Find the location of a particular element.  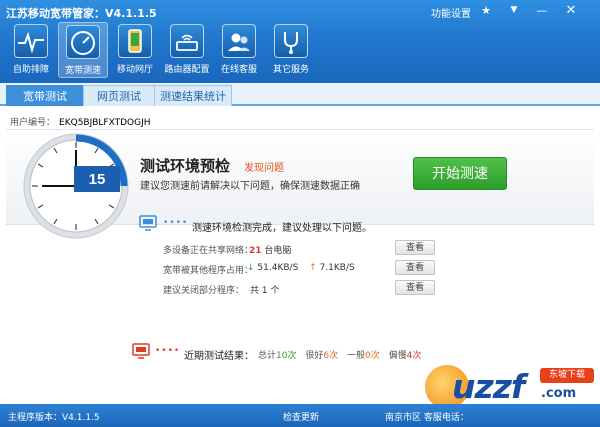

bandwidth-usage-value: ↓ 51.4KB/S ↑ 7.1KB/S is located at coordinates (301, 268).